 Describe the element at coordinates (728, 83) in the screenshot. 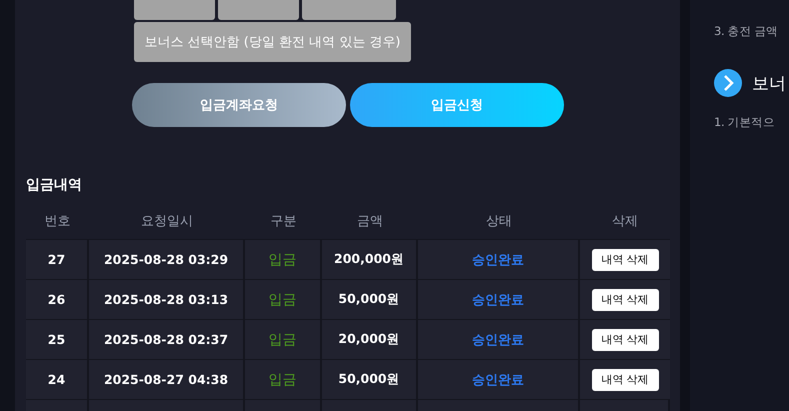

I see `chevron-icon` at that location.